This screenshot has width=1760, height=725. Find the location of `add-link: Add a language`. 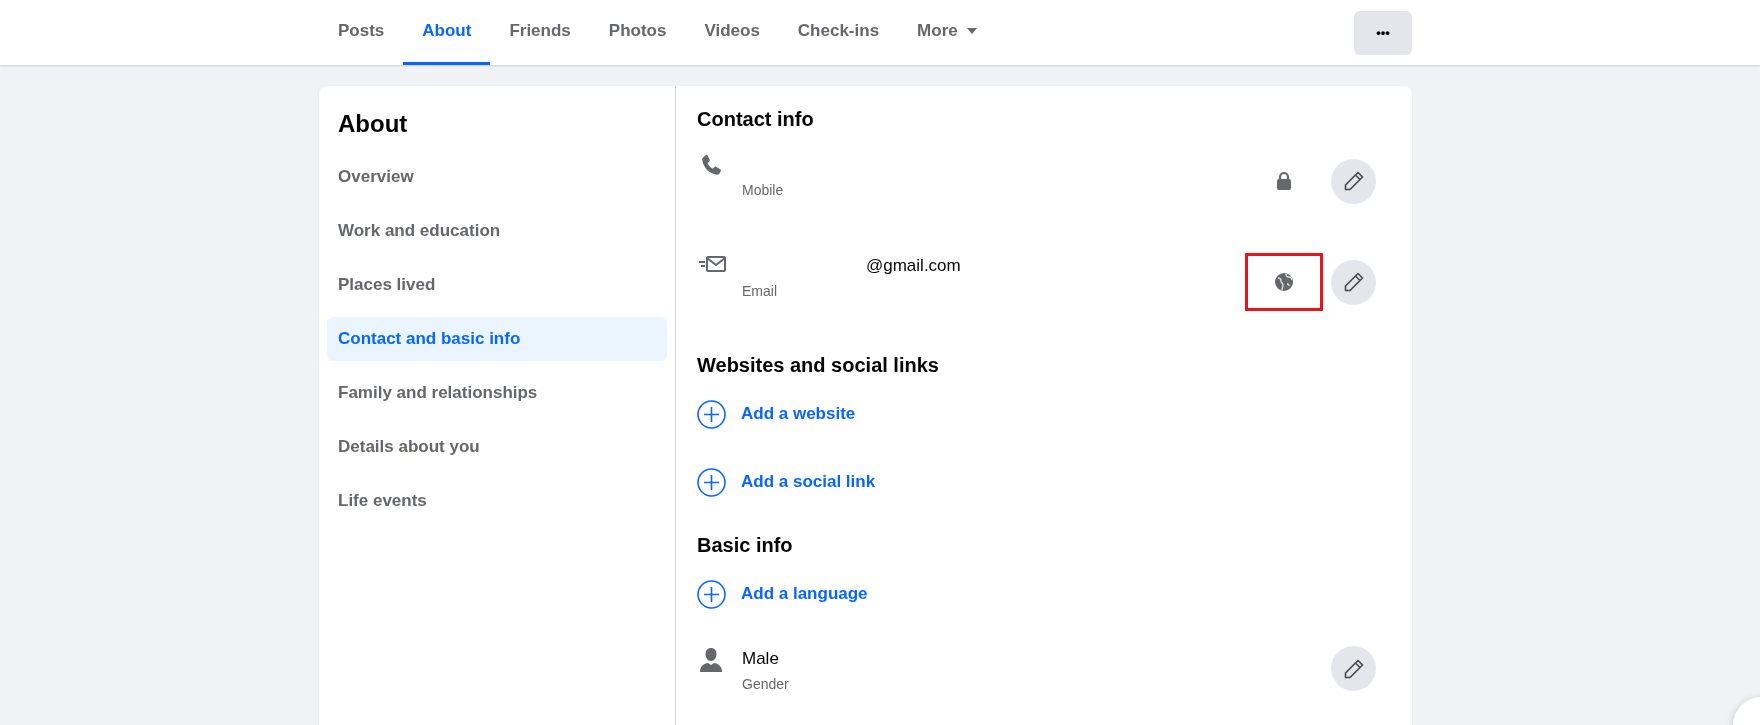

add-link: Add a language is located at coordinates (804, 594).